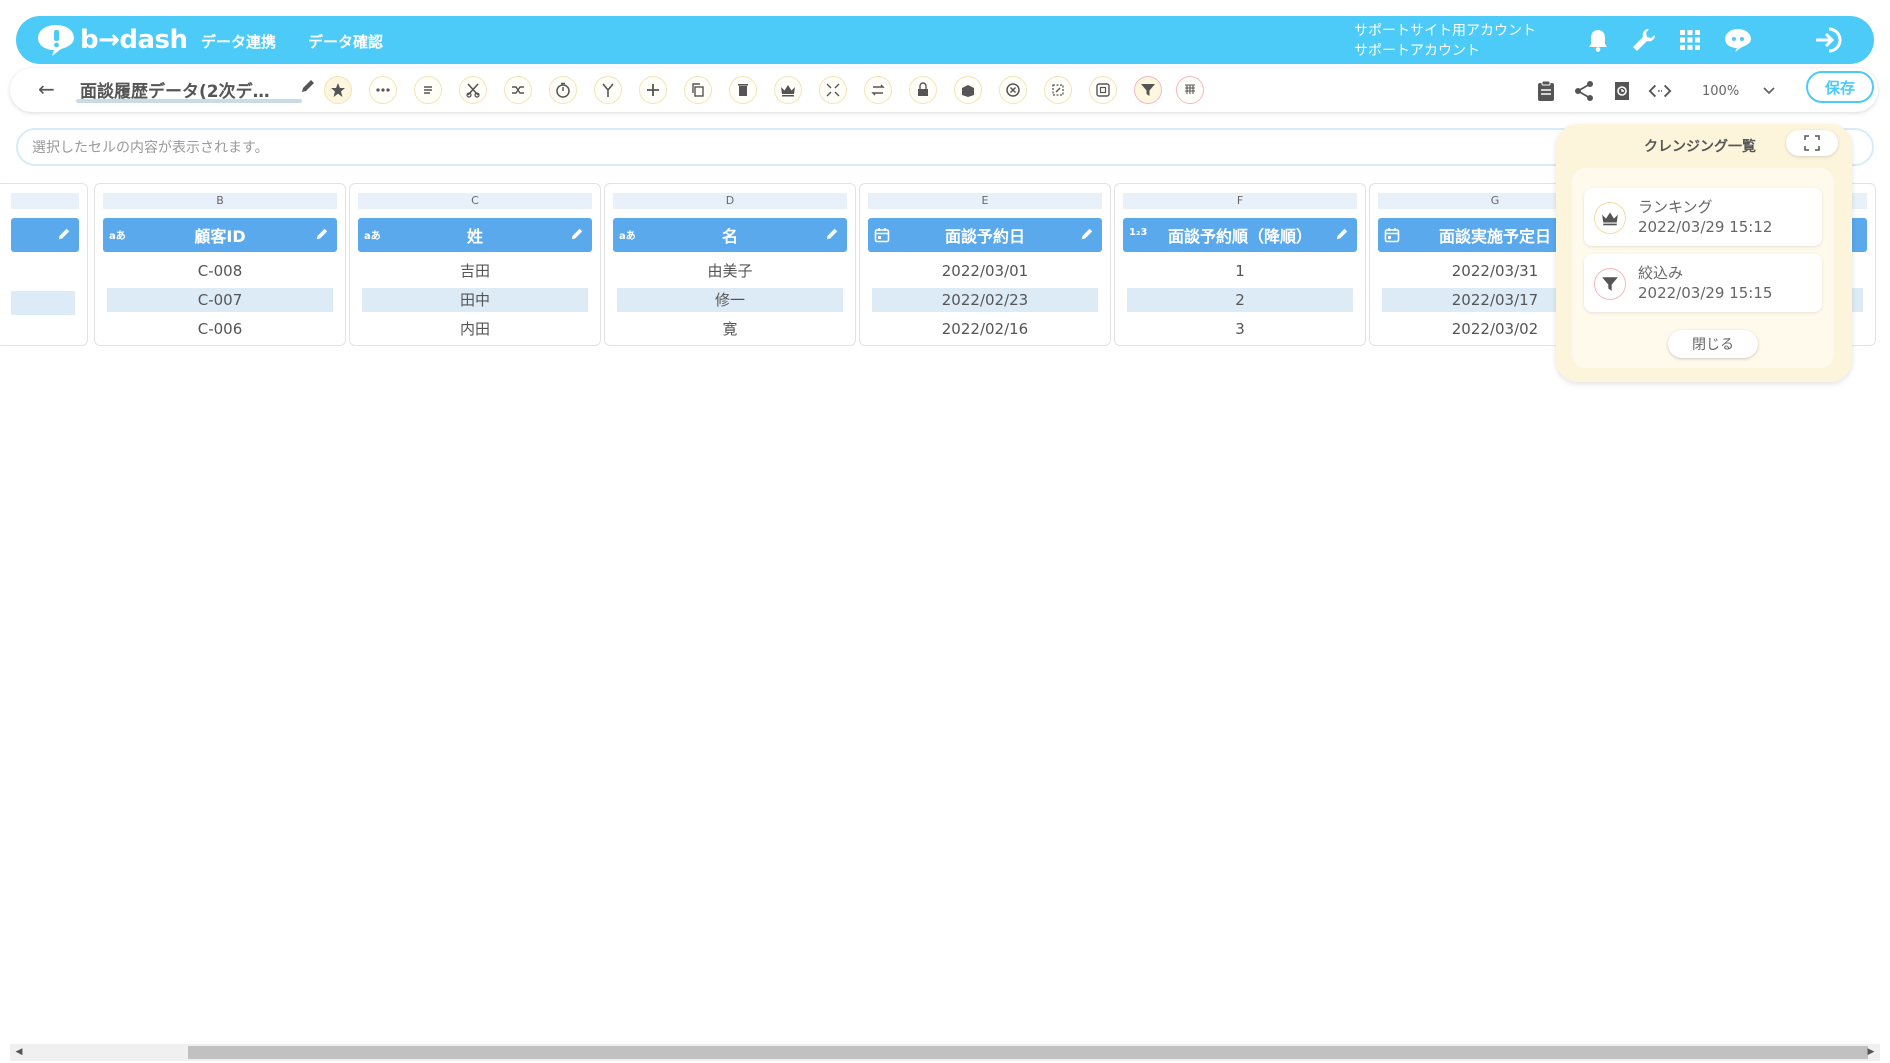 The height and width of the screenshot is (1063, 1890). I want to click on text-lines-icon, so click(428, 90).